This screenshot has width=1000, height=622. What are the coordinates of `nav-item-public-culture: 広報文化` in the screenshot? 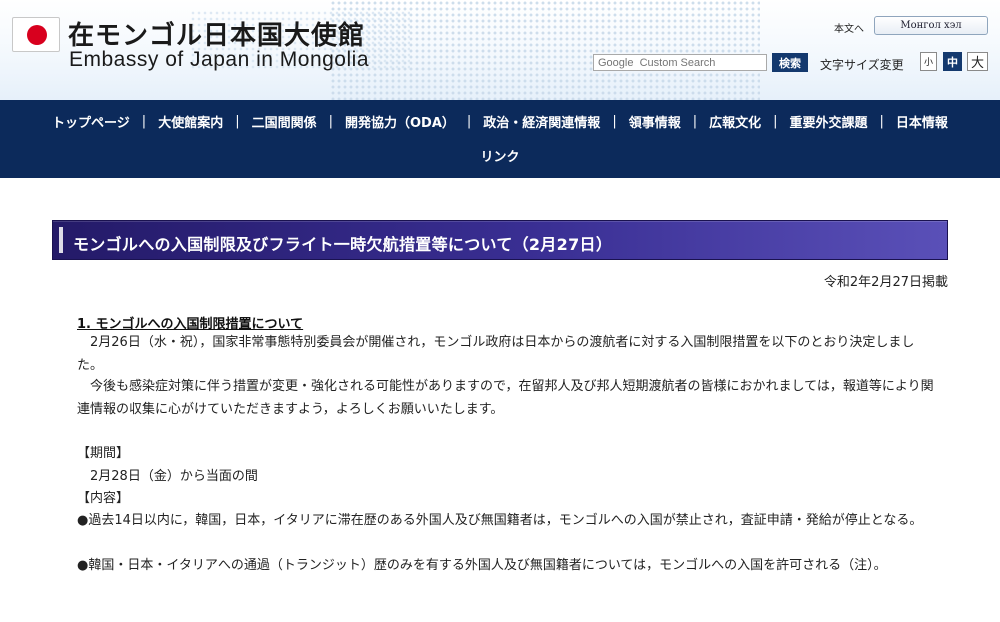 It's located at (735, 121).